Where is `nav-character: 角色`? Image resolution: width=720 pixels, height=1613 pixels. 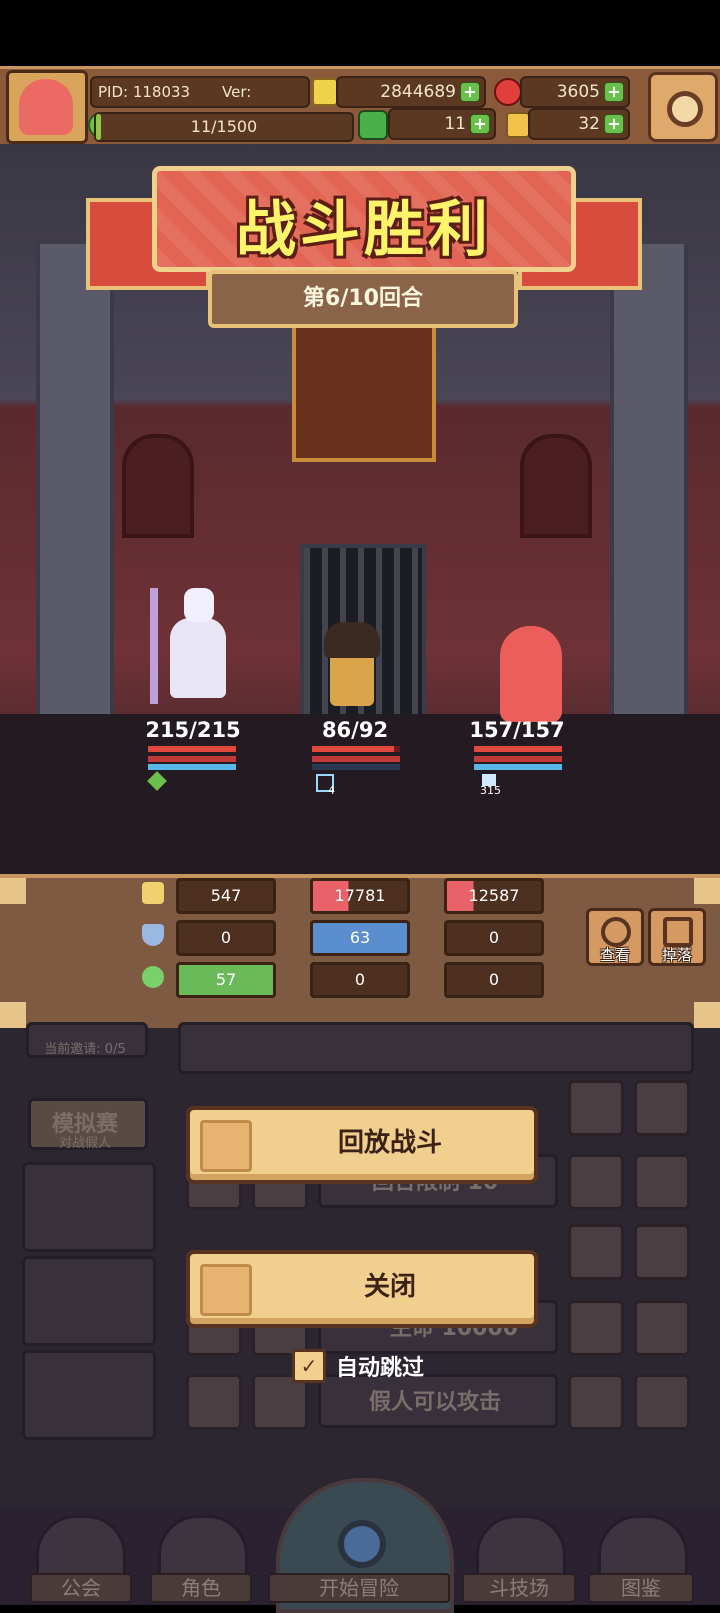
nav-character: 角色 is located at coordinates (201, 1588).